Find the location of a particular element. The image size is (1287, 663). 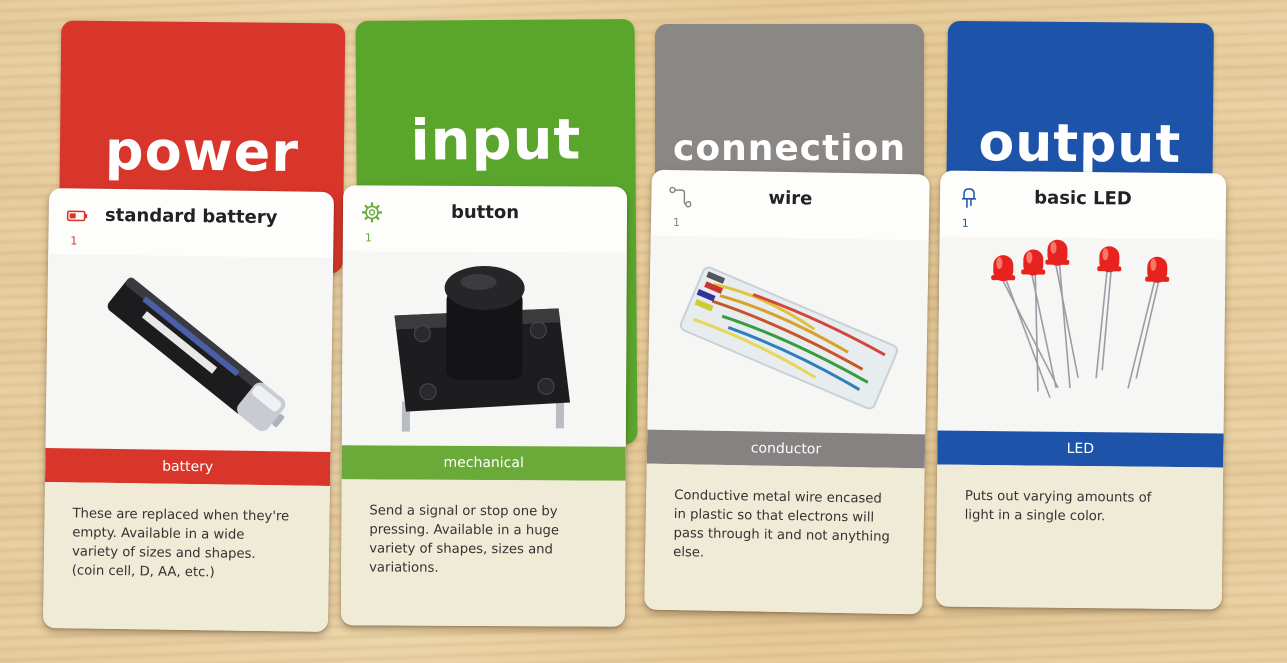

card-title: standard battery is located at coordinates (191, 216).